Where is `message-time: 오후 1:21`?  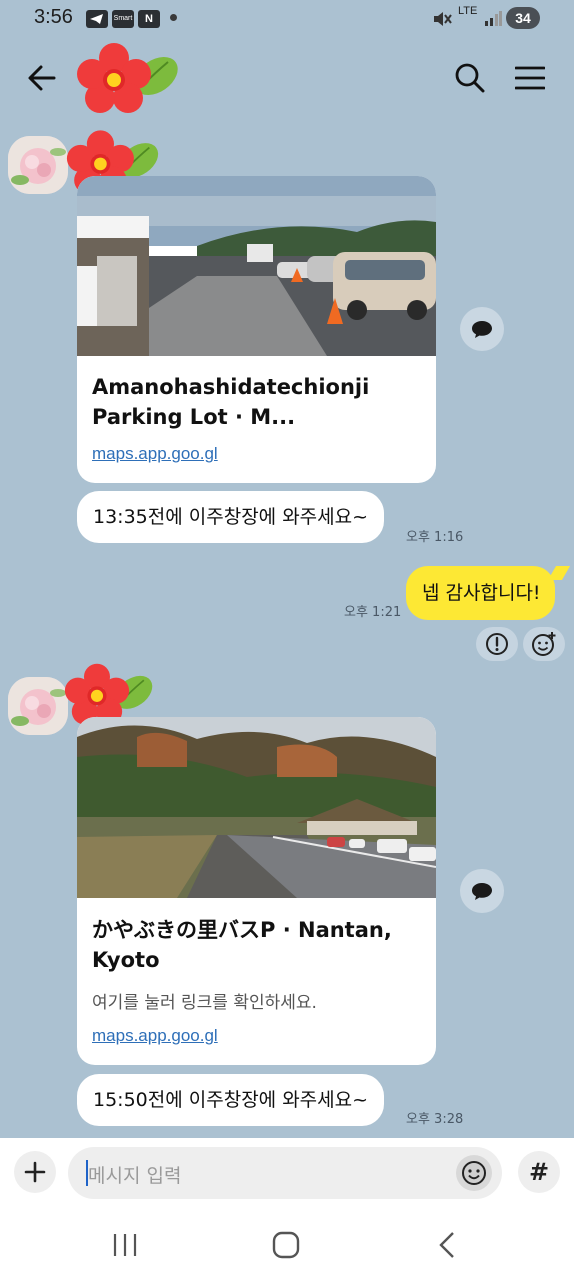
message-time: 오후 1:21 is located at coordinates (373, 612).